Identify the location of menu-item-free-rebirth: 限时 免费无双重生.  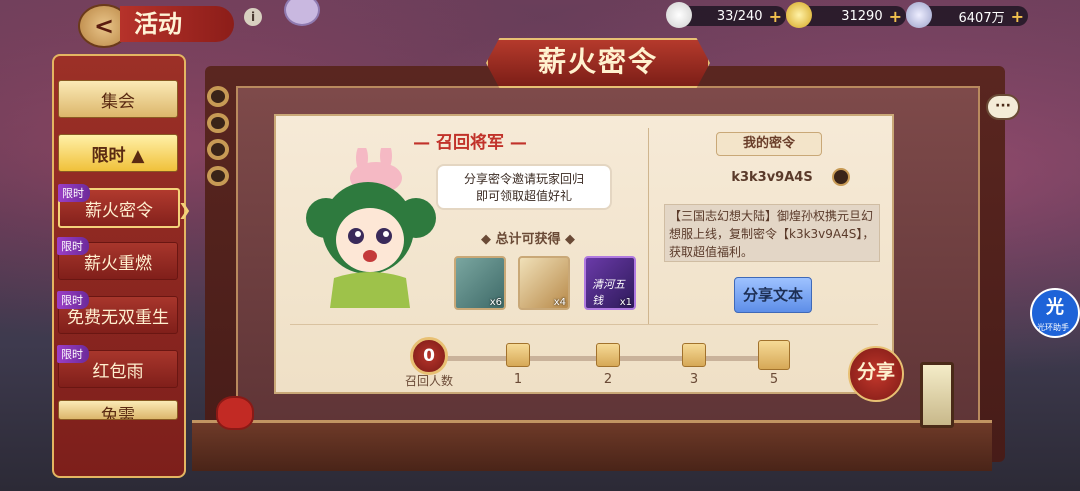
(117, 312).